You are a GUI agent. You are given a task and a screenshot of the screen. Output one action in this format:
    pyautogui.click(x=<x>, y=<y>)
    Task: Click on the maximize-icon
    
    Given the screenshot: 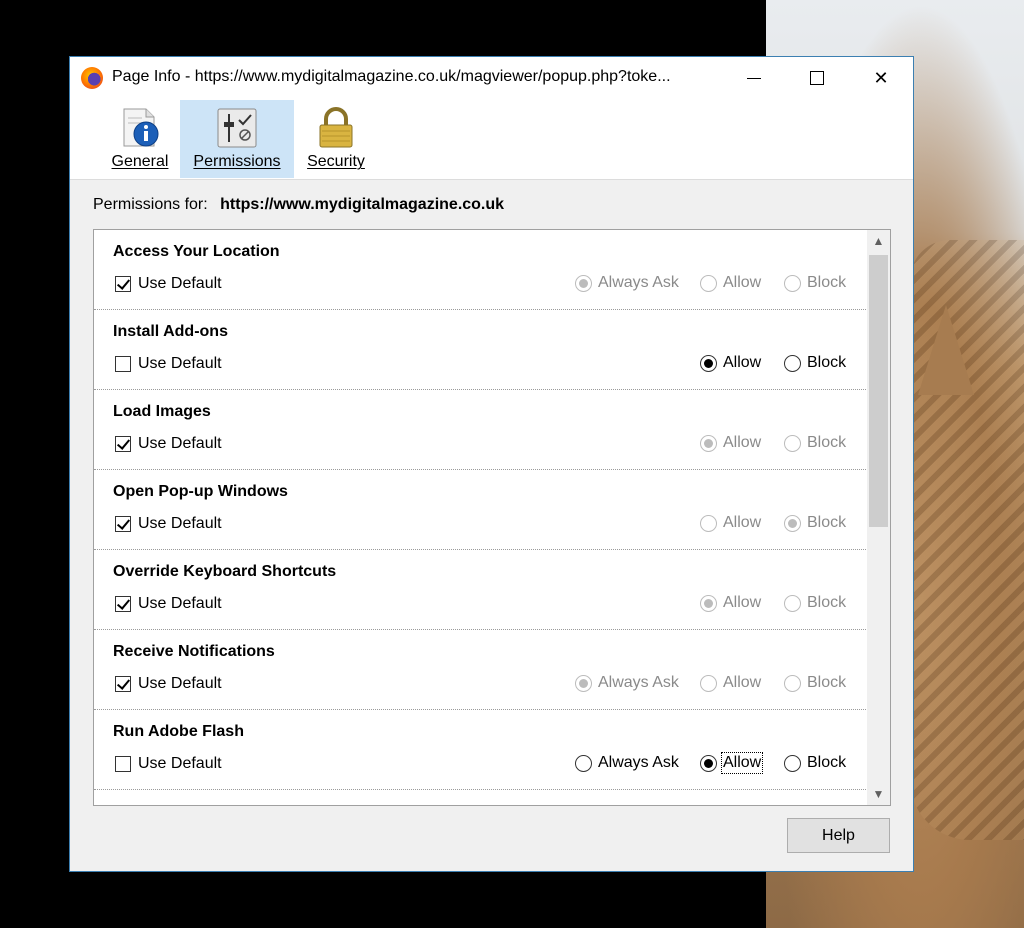 What is the action you would take?
    pyautogui.click(x=817, y=78)
    